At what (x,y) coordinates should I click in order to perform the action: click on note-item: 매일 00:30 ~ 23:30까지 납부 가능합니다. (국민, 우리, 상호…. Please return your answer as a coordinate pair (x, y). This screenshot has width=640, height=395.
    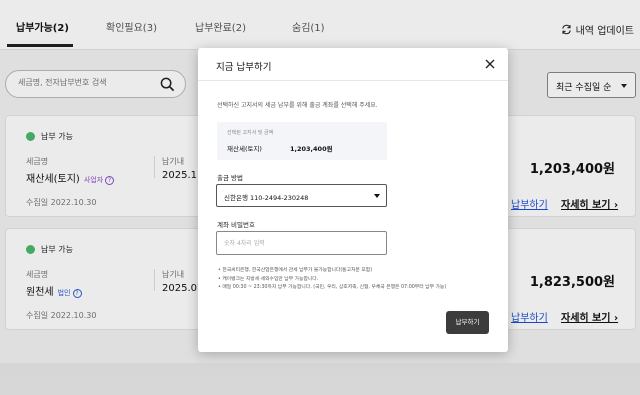
    Looking at the image, I should click on (332, 288).